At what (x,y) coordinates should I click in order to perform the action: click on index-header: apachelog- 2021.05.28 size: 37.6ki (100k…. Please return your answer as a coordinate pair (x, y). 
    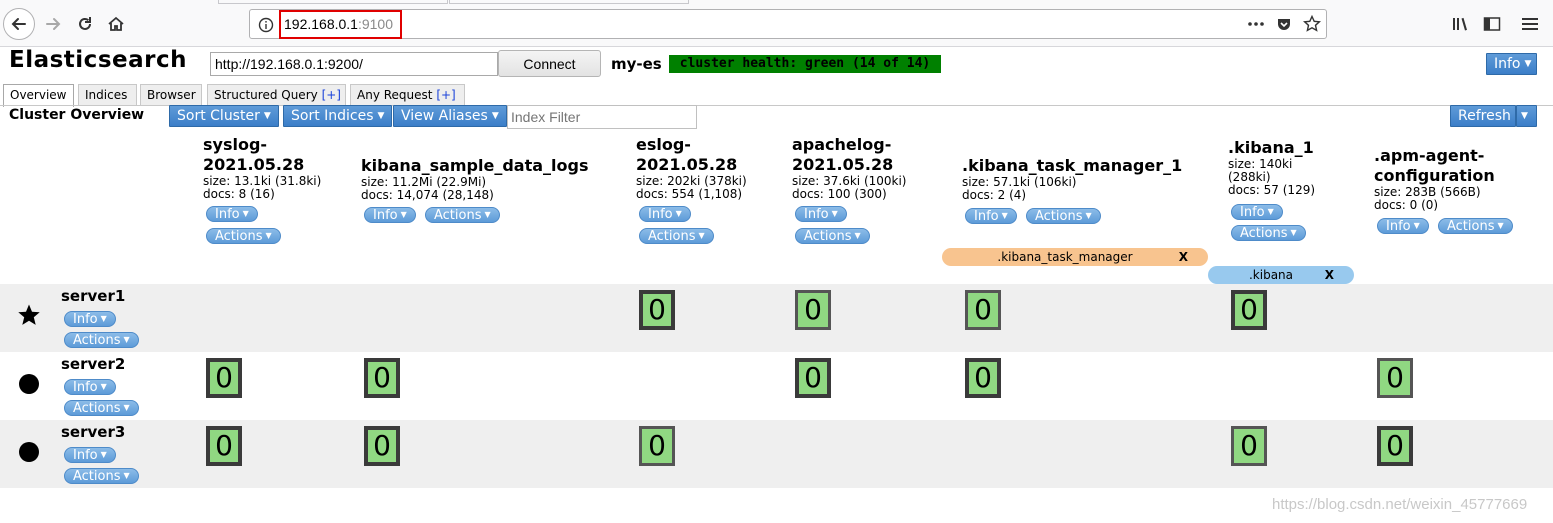
    Looking at the image, I should click on (849, 168).